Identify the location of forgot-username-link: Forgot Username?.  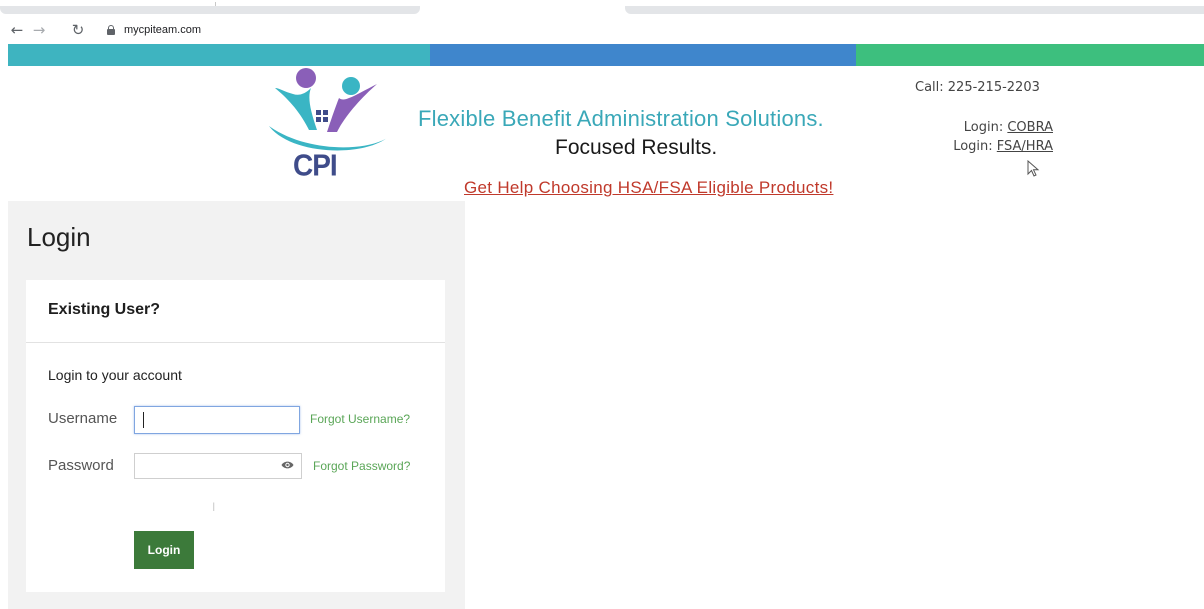
(360, 419).